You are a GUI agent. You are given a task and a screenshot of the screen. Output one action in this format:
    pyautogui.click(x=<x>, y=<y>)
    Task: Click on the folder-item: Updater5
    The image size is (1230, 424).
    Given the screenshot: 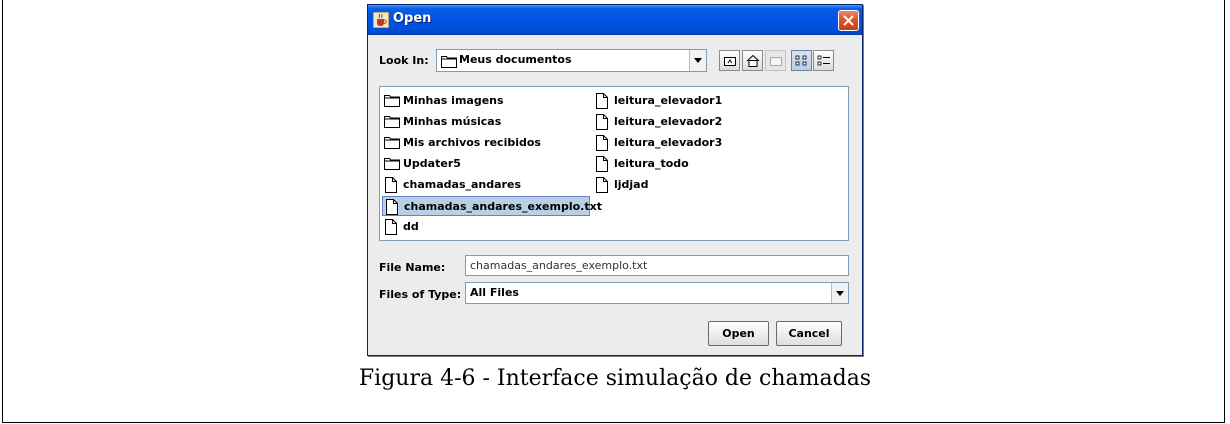 What is the action you would take?
    pyautogui.click(x=487, y=164)
    